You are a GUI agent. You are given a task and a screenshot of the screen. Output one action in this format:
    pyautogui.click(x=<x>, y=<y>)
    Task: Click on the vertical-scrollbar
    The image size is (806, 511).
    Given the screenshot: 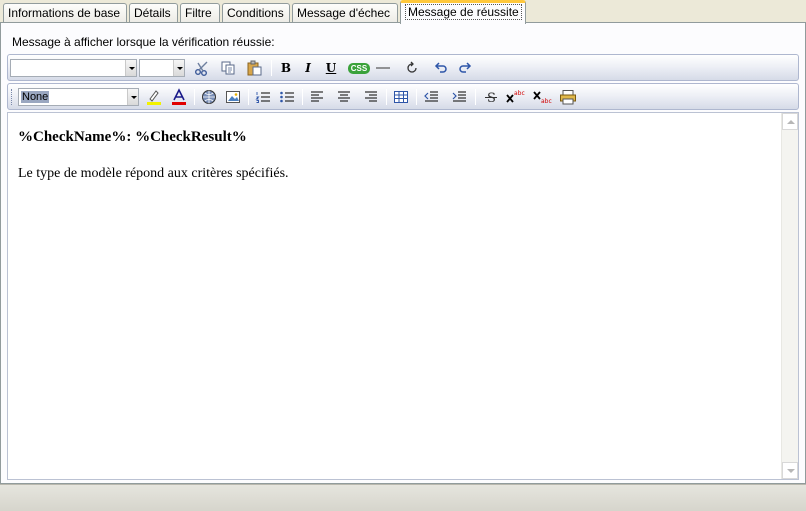 What is the action you would take?
    pyautogui.click(x=789, y=296)
    